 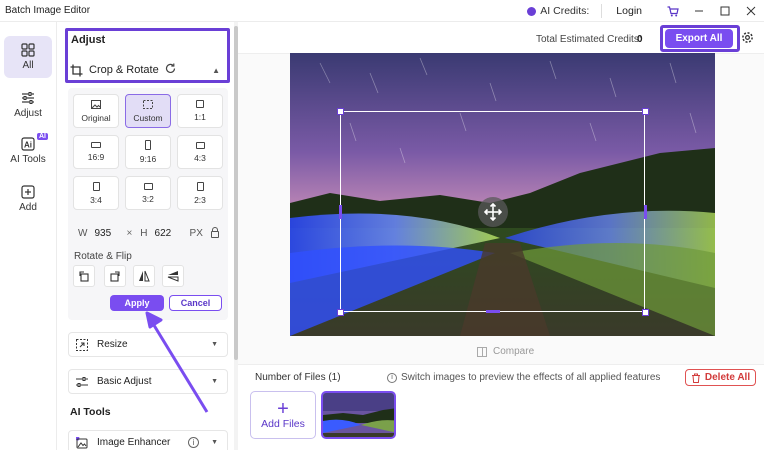 I want to click on ratio-2-3-button: 2:3, so click(x=200, y=193).